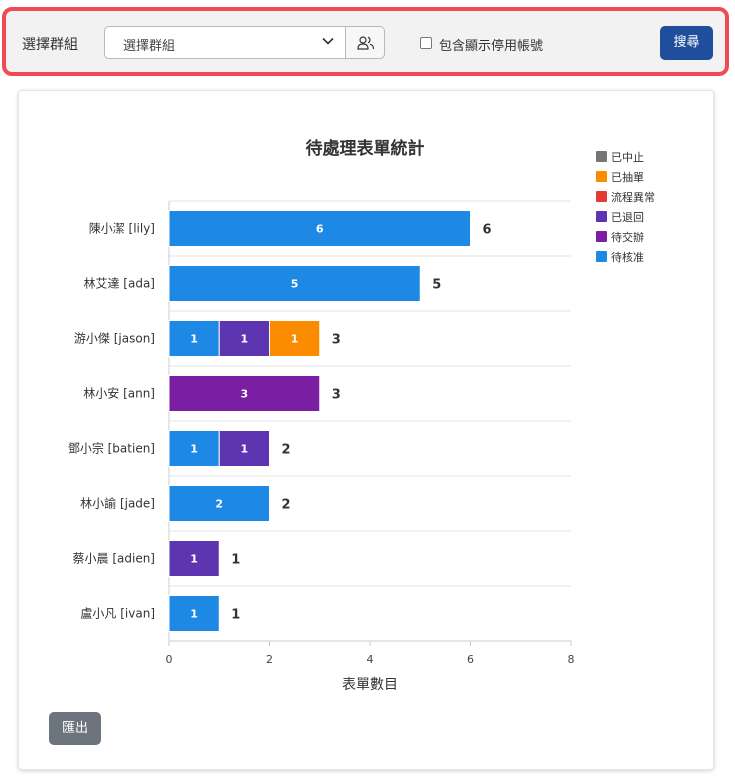  I want to click on group-picker-button, so click(365, 42).